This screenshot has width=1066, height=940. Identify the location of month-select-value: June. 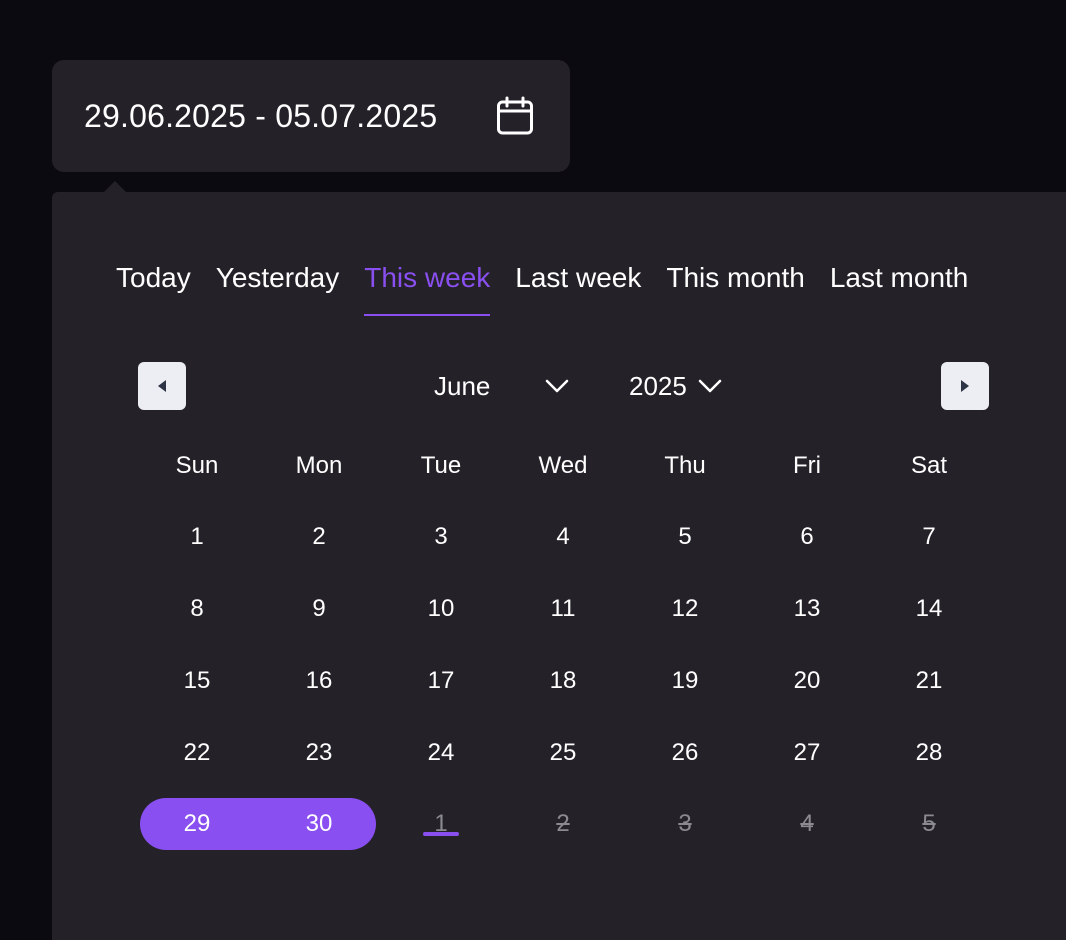
(462, 385).